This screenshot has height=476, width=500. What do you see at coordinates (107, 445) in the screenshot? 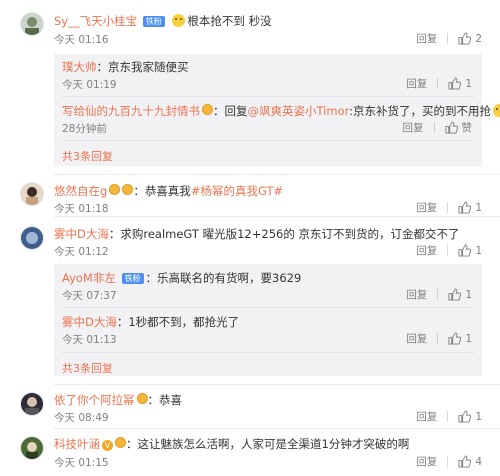
I see `verified-icon: V` at bounding box center [107, 445].